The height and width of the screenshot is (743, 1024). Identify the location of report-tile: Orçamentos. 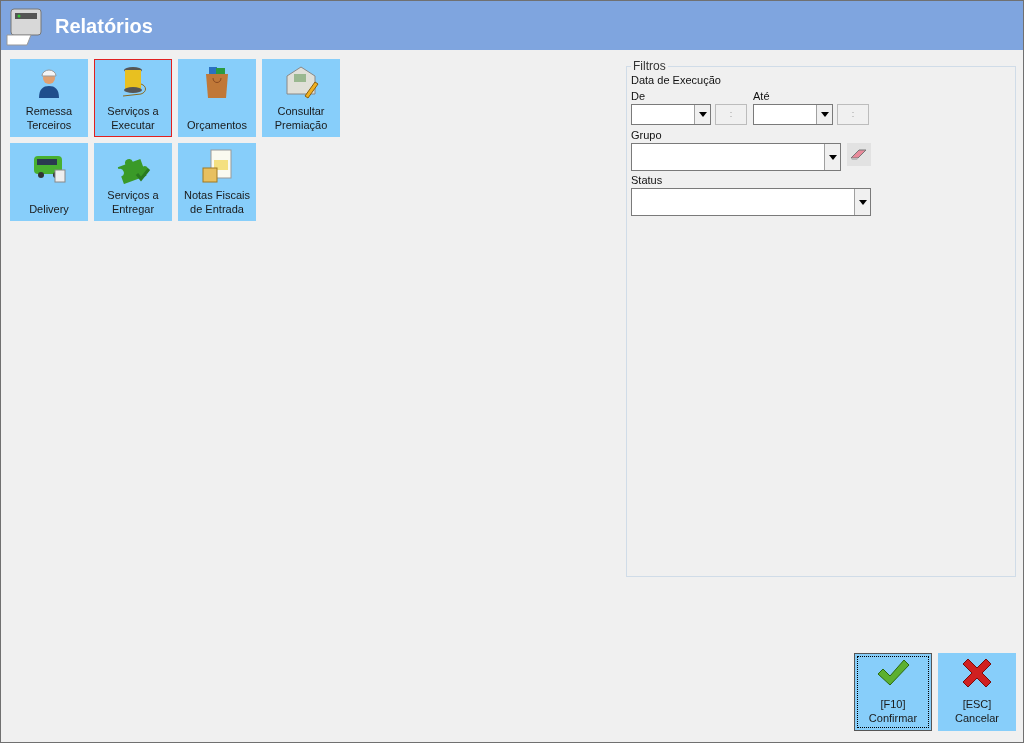
(217, 98).